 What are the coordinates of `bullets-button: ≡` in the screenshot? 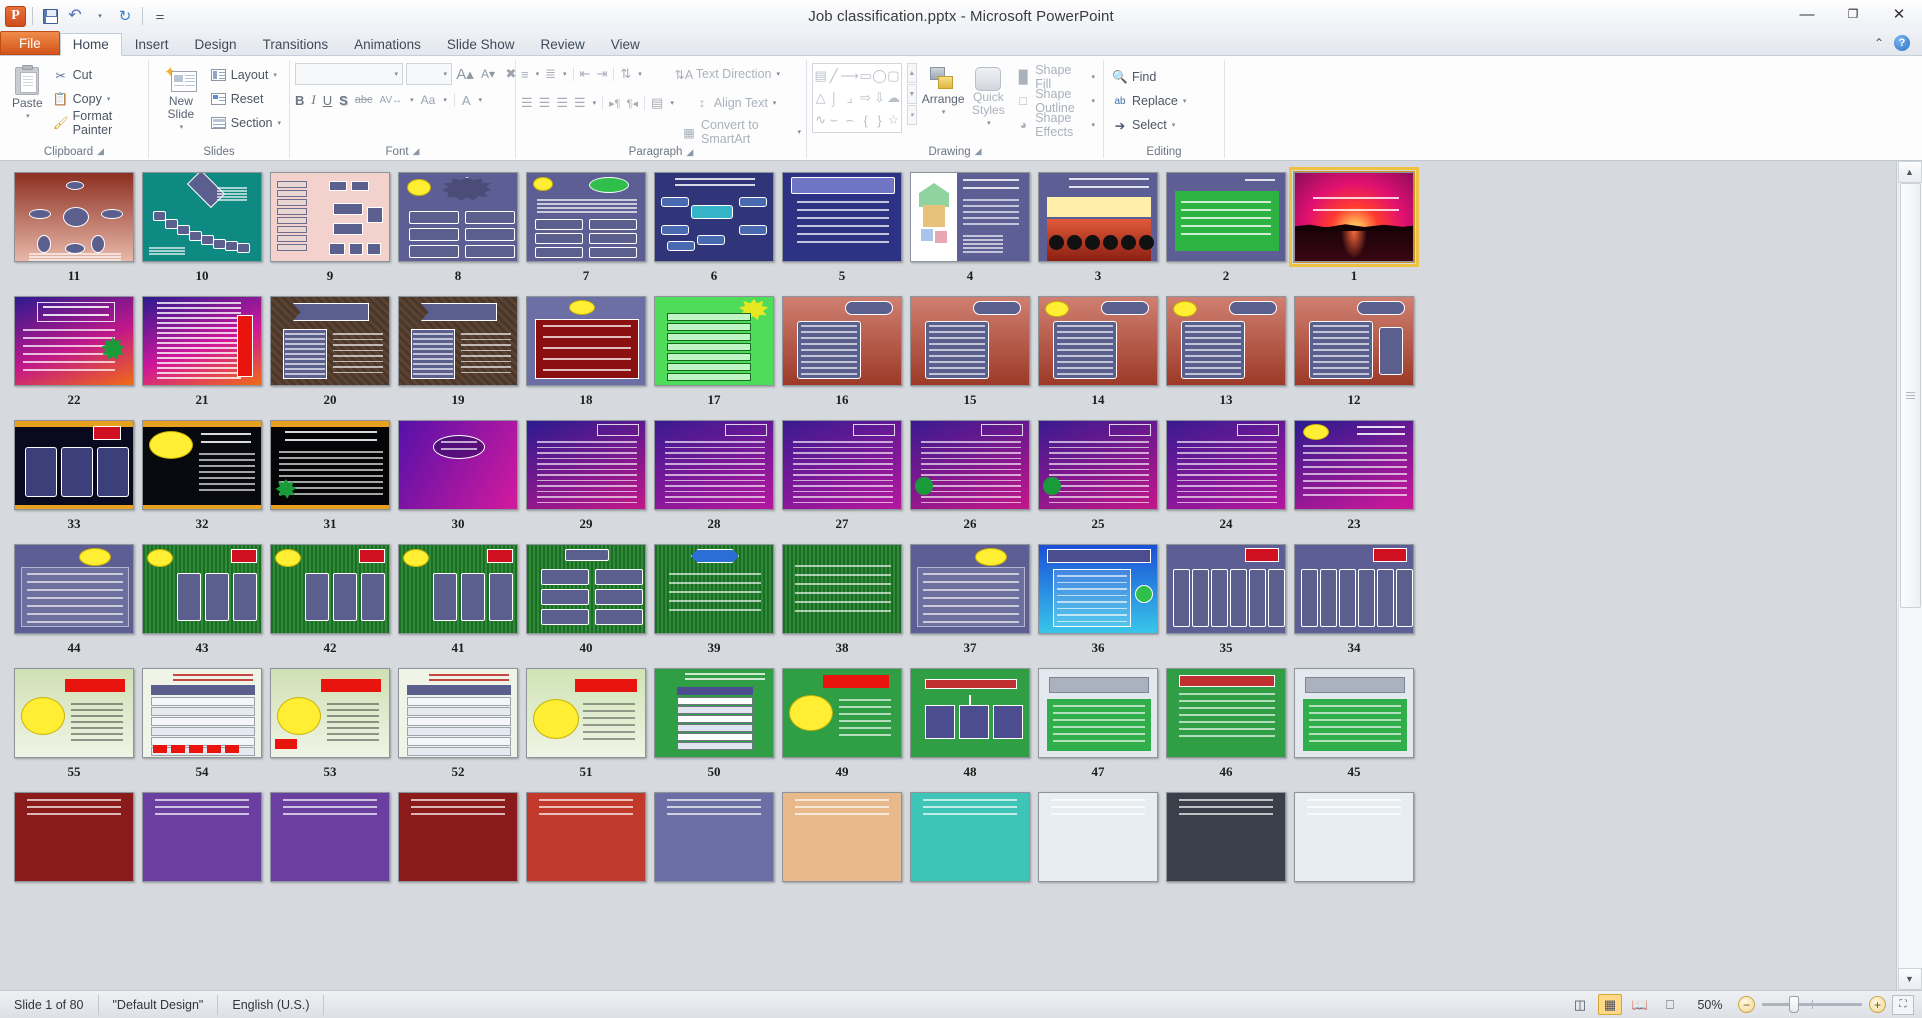 It's located at (525, 74).